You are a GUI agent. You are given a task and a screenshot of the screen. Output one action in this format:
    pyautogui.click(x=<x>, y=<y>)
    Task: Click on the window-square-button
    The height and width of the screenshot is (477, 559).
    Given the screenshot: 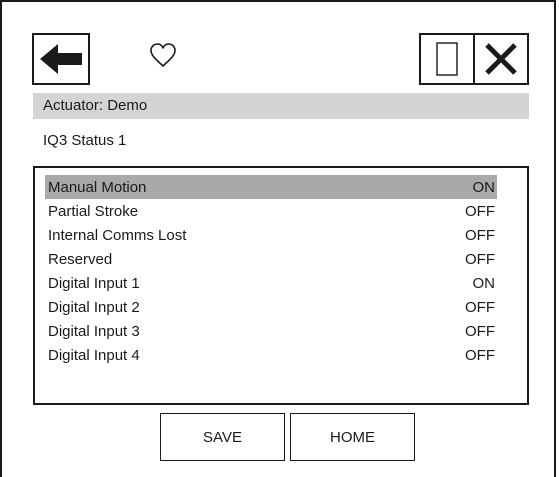 What is the action you would take?
    pyautogui.click(x=447, y=59)
    